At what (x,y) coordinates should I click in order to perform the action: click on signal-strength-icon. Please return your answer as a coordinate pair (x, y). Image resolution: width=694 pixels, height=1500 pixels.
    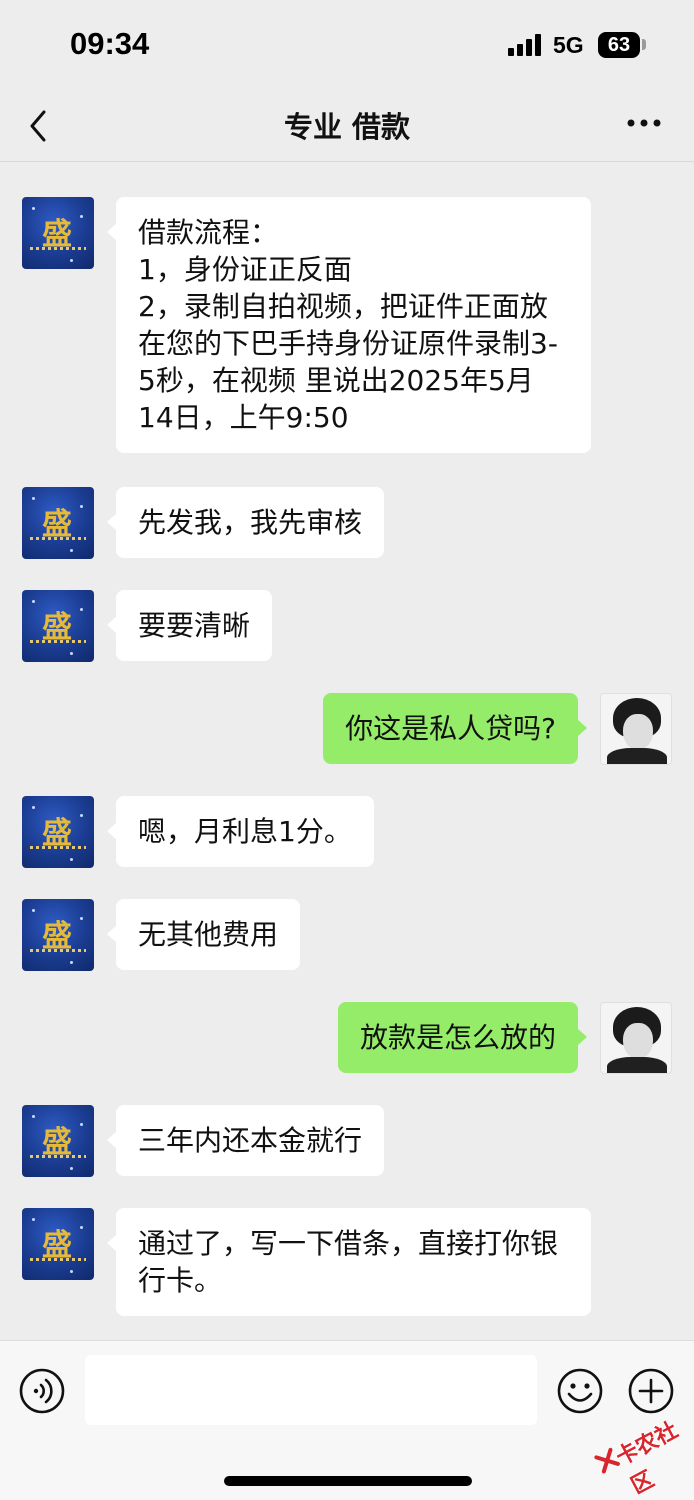
    Looking at the image, I should click on (526, 45).